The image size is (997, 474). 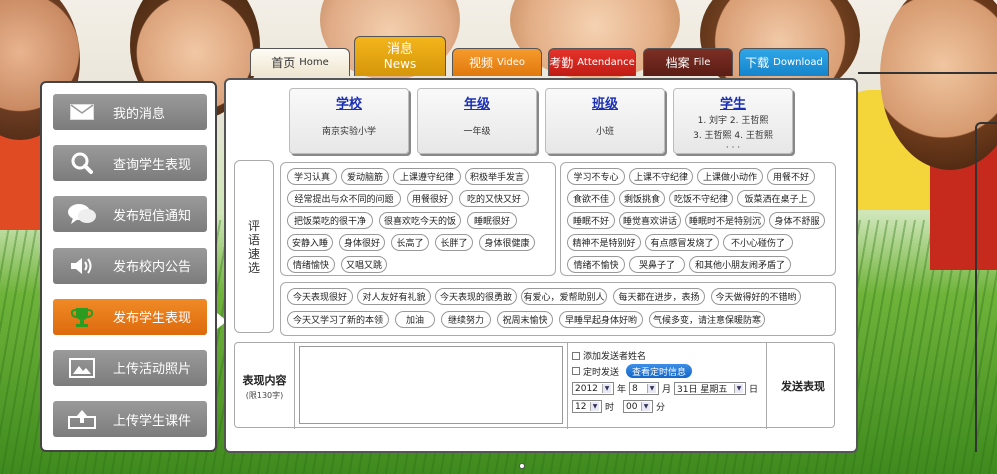 I want to click on comment-chip: 长高了, so click(x=410, y=242).